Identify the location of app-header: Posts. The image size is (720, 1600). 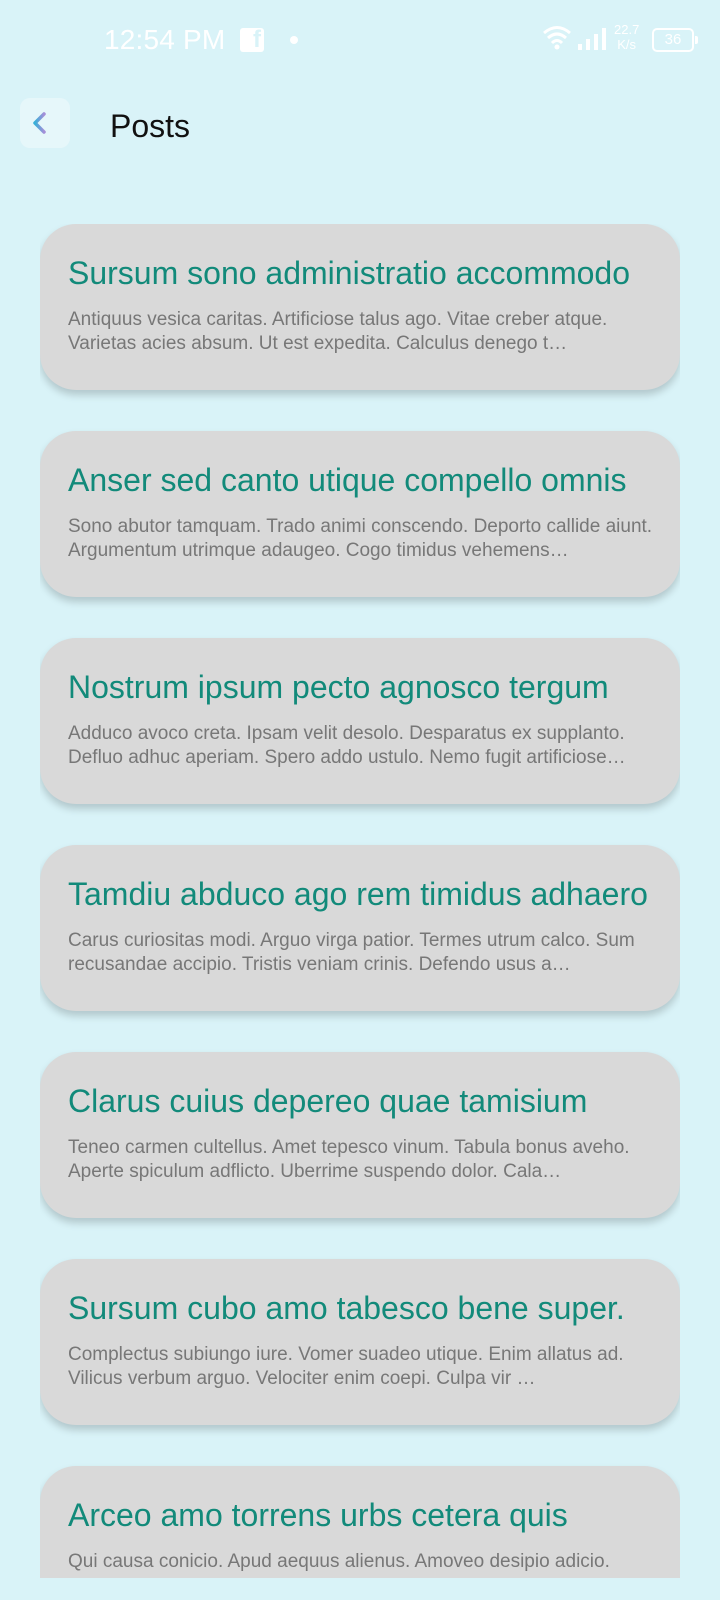
(360, 125).